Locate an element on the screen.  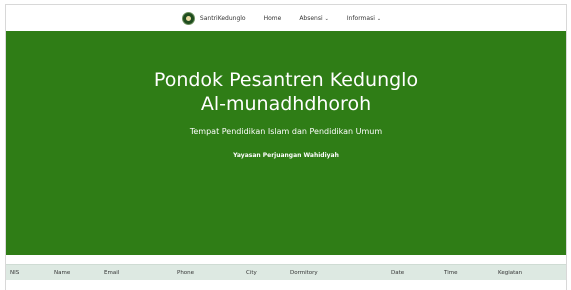
nav-home-label: Home is located at coordinates (272, 18).